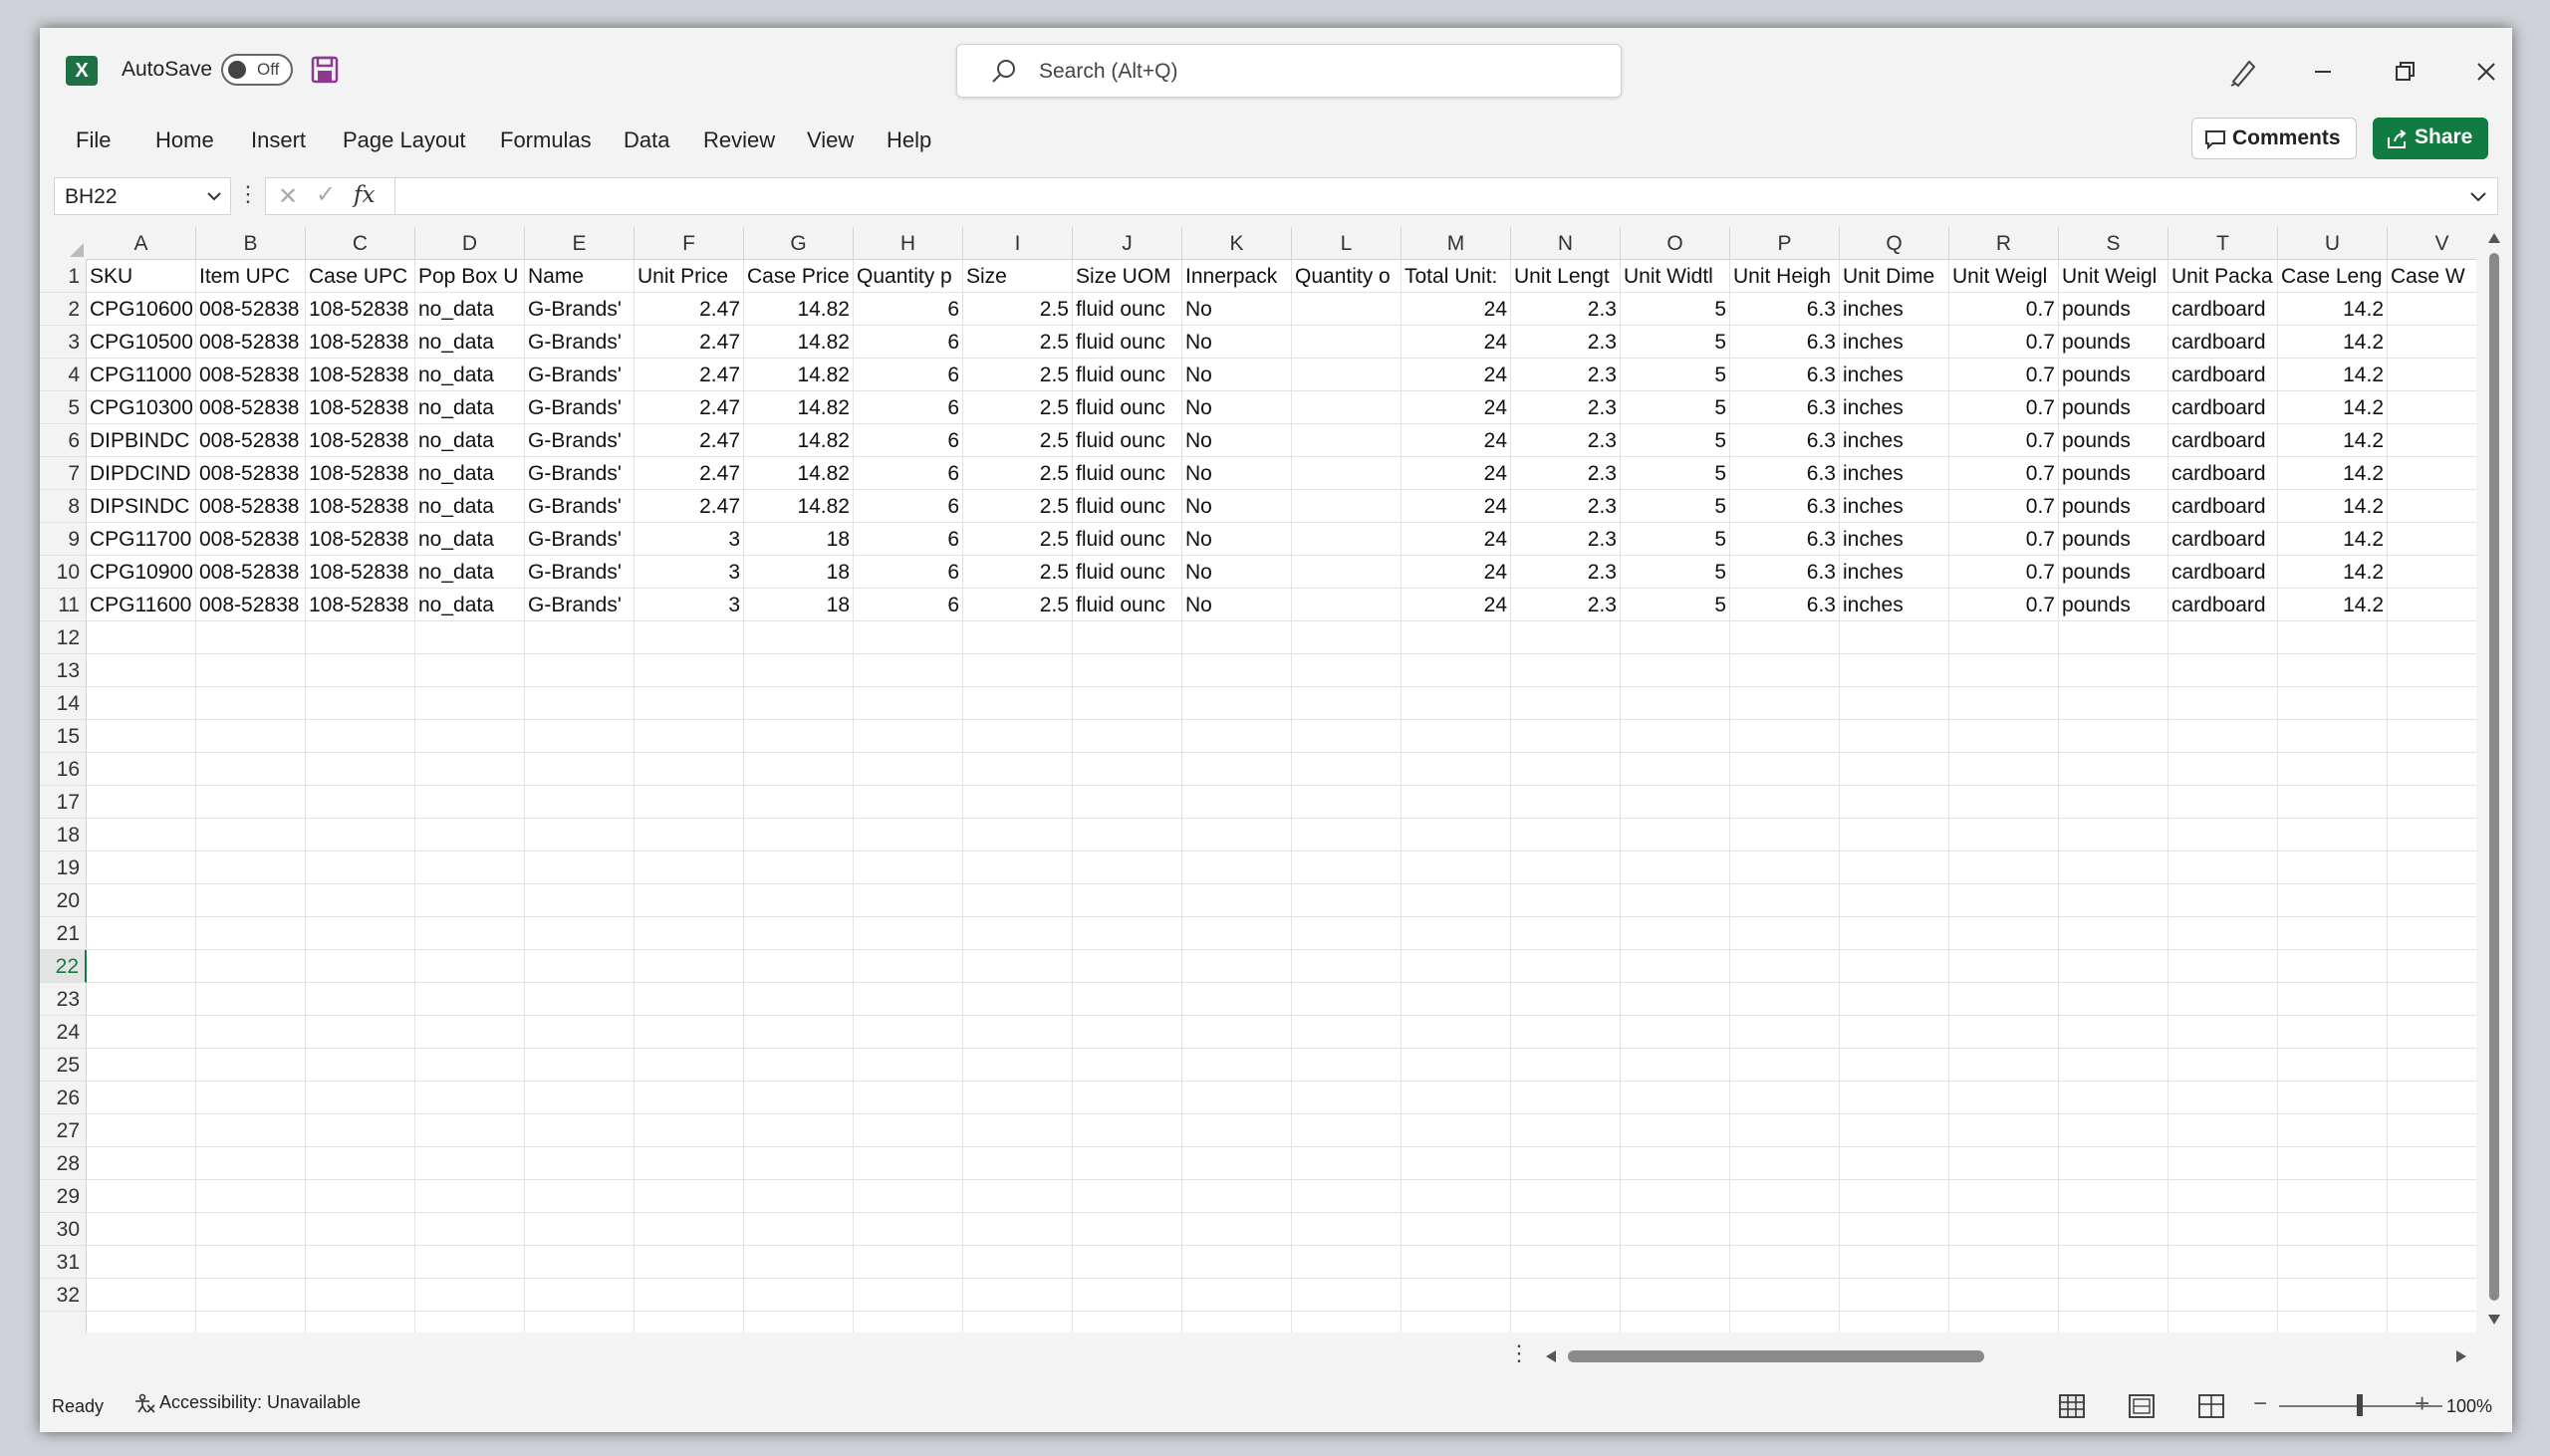 Image resolution: width=2550 pixels, height=1456 pixels. I want to click on column-header: I, so click(1018, 243).